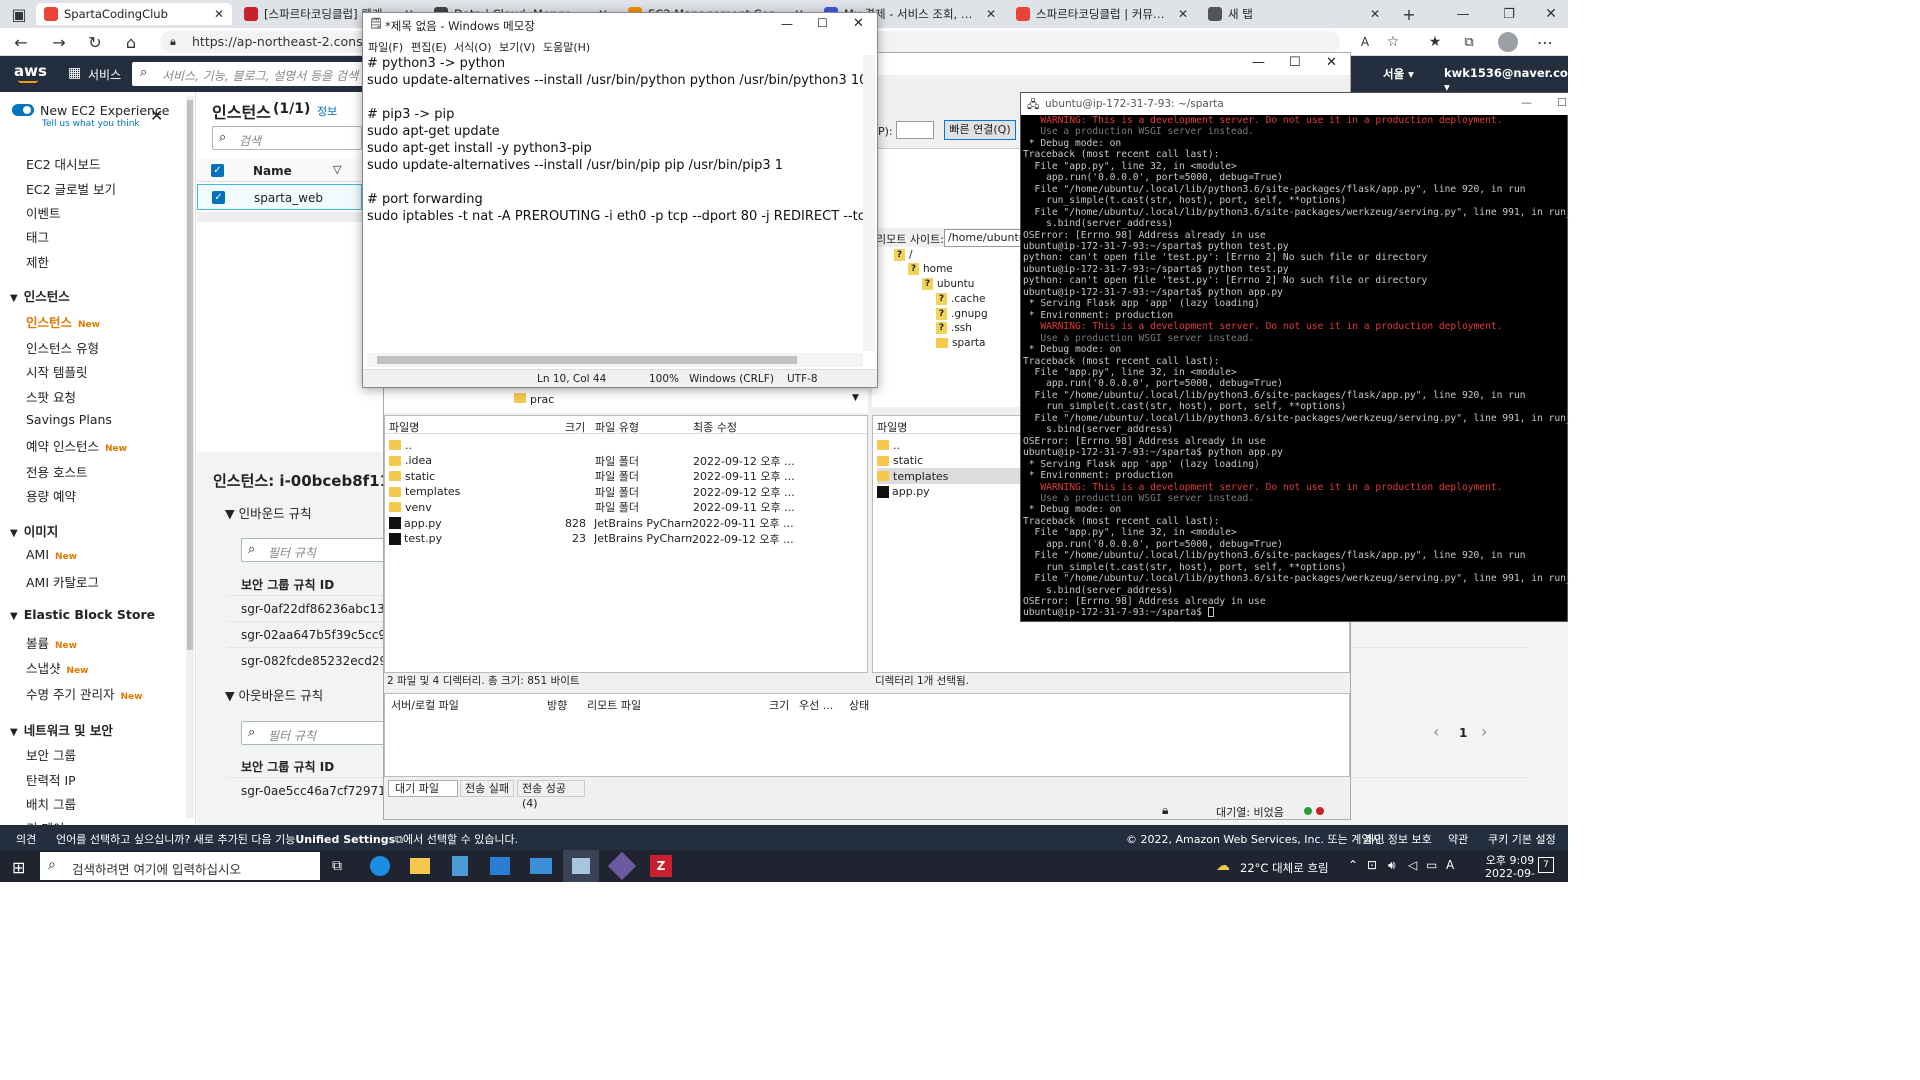 The height and width of the screenshot is (1080, 1920). What do you see at coordinates (37, 261) in the screenshot?
I see `nav-item: 제한` at bounding box center [37, 261].